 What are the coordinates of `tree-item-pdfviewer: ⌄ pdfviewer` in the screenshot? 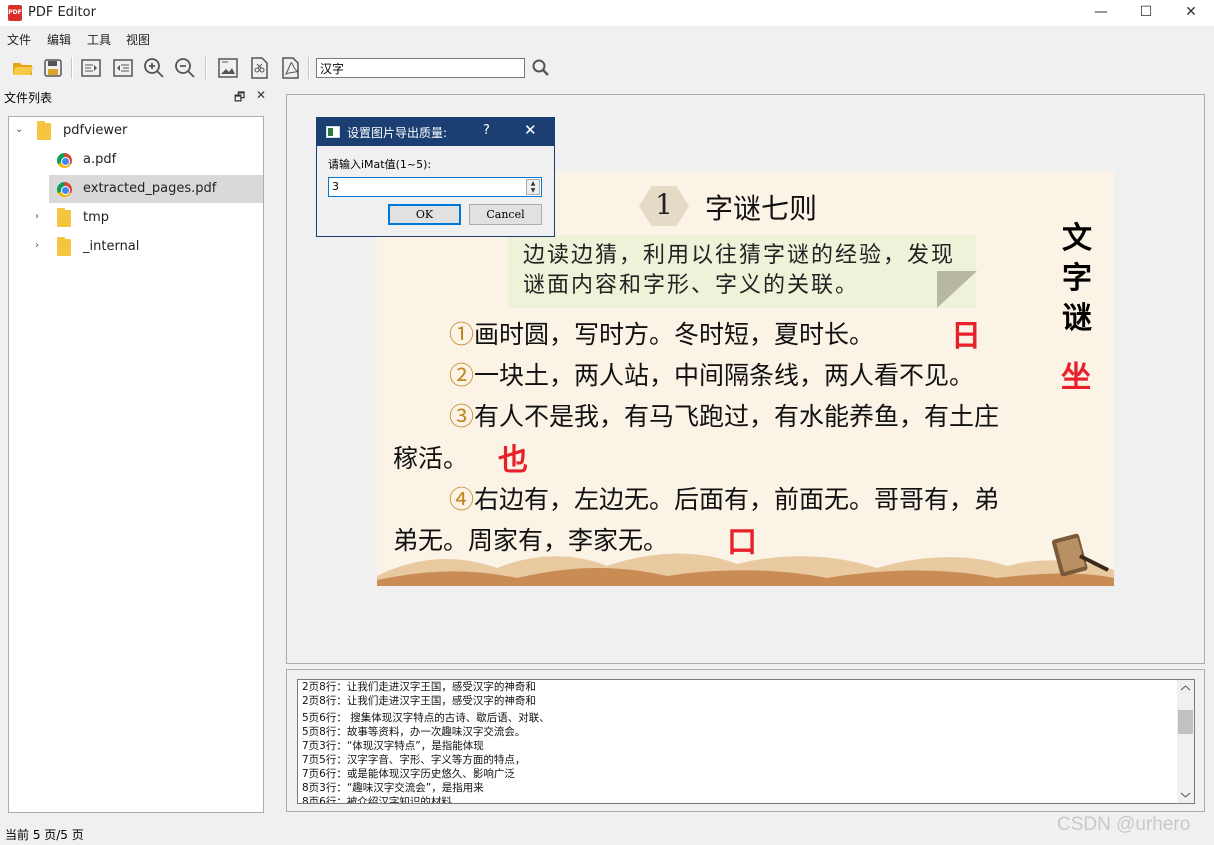 It's located at (136, 131).